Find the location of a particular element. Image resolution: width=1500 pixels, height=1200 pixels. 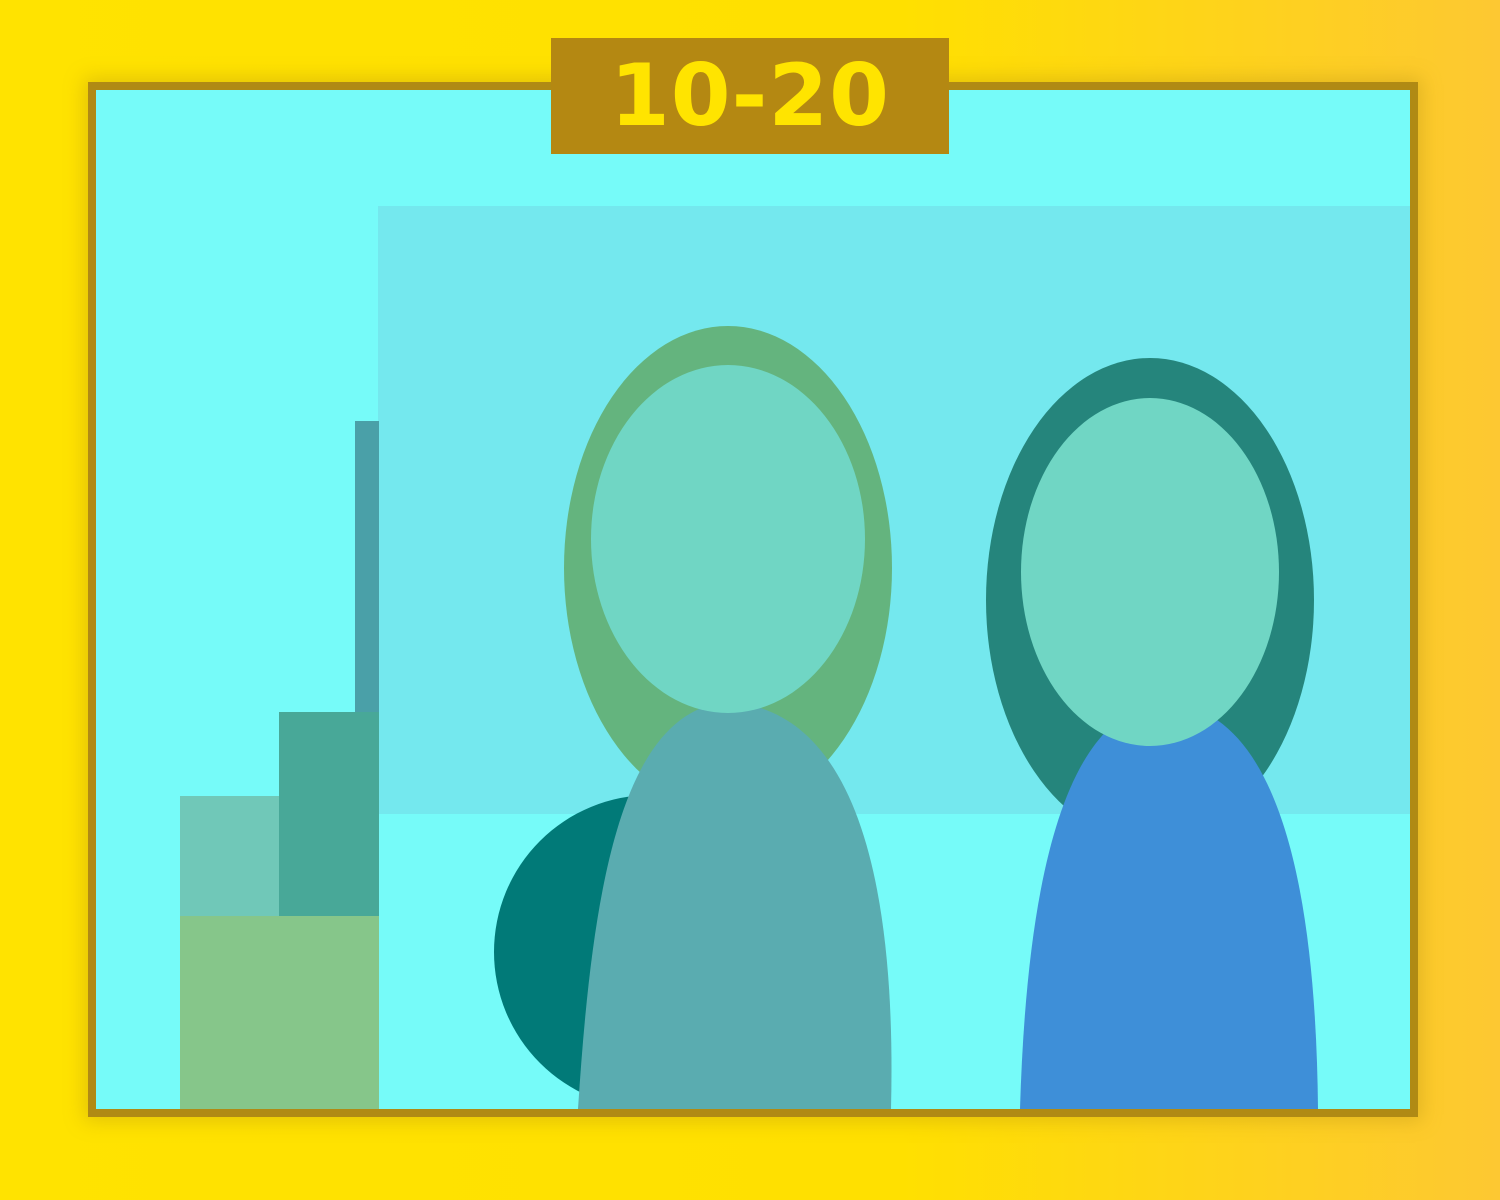

left-person-face is located at coordinates (728, 539).